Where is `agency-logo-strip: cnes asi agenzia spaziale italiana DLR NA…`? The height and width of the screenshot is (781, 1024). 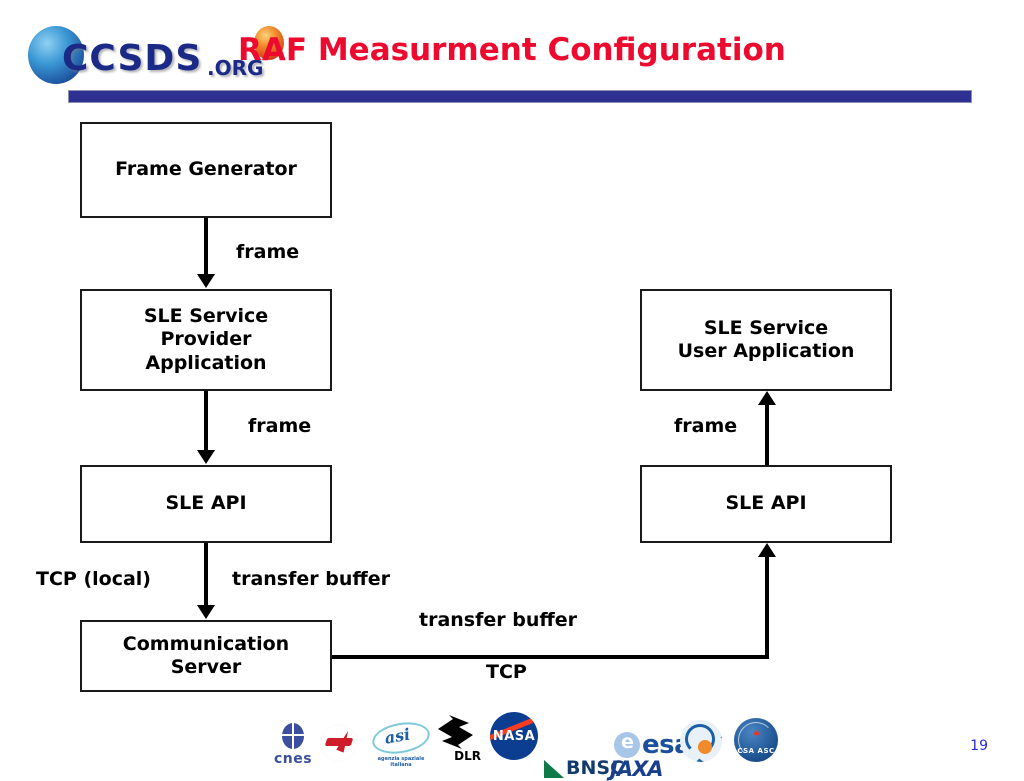 agency-logo-strip: cnes asi agenzia spaziale italiana DLR NA… is located at coordinates (525, 740).